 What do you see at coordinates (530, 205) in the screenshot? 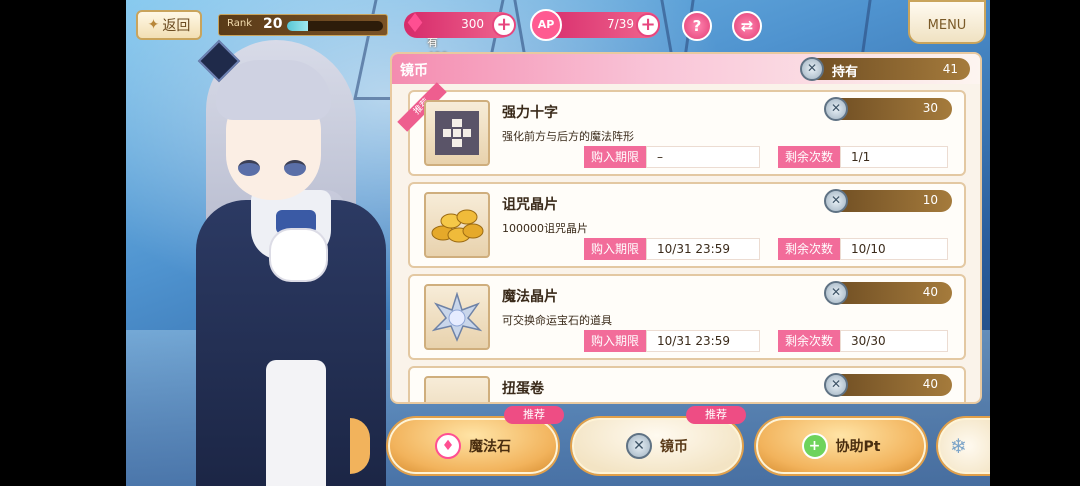
I see `item-name: 诅咒晶片` at bounding box center [530, 205].